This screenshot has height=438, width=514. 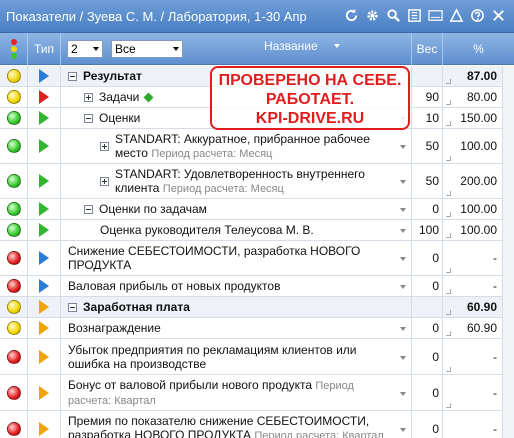 What do you see at coordinates (456, 15) in the screenshot?
I see `user-icon` at bounding box center [456, 15].